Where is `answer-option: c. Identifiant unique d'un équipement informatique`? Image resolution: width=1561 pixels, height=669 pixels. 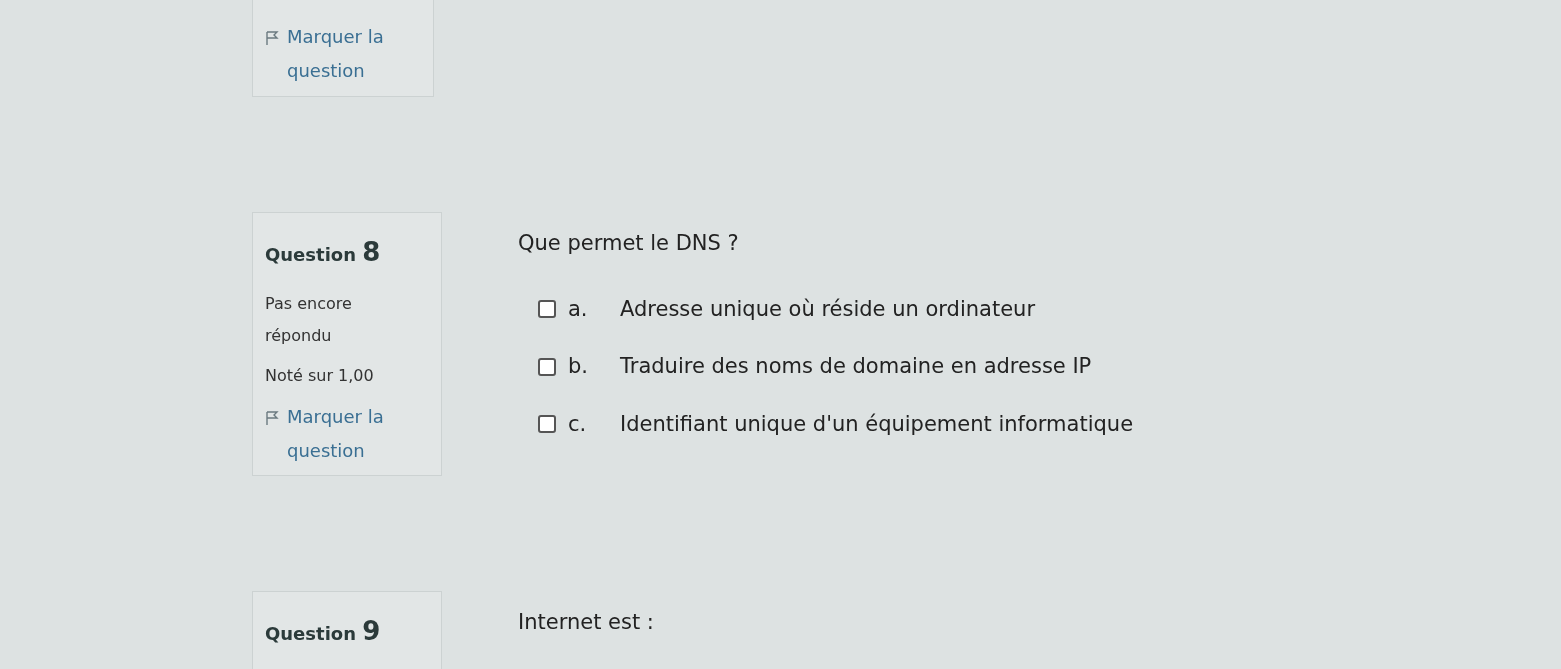 answer-option: c. Identifiant unique d'un équipement informatique is located at coordinates (836, 424).